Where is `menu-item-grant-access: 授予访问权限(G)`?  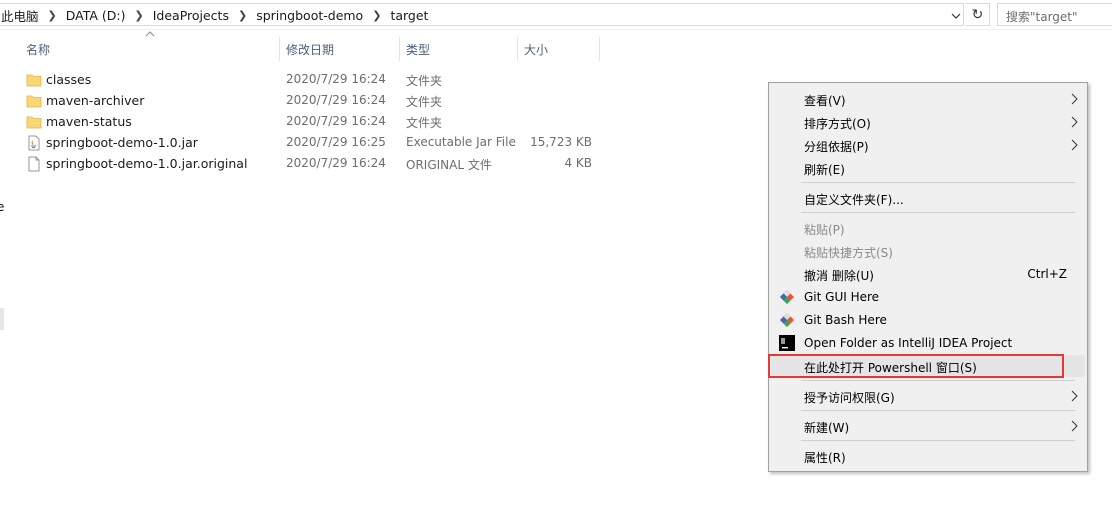
menu-item-grant-access: 授予访问权限(G) is located at coordinates (928, 396).